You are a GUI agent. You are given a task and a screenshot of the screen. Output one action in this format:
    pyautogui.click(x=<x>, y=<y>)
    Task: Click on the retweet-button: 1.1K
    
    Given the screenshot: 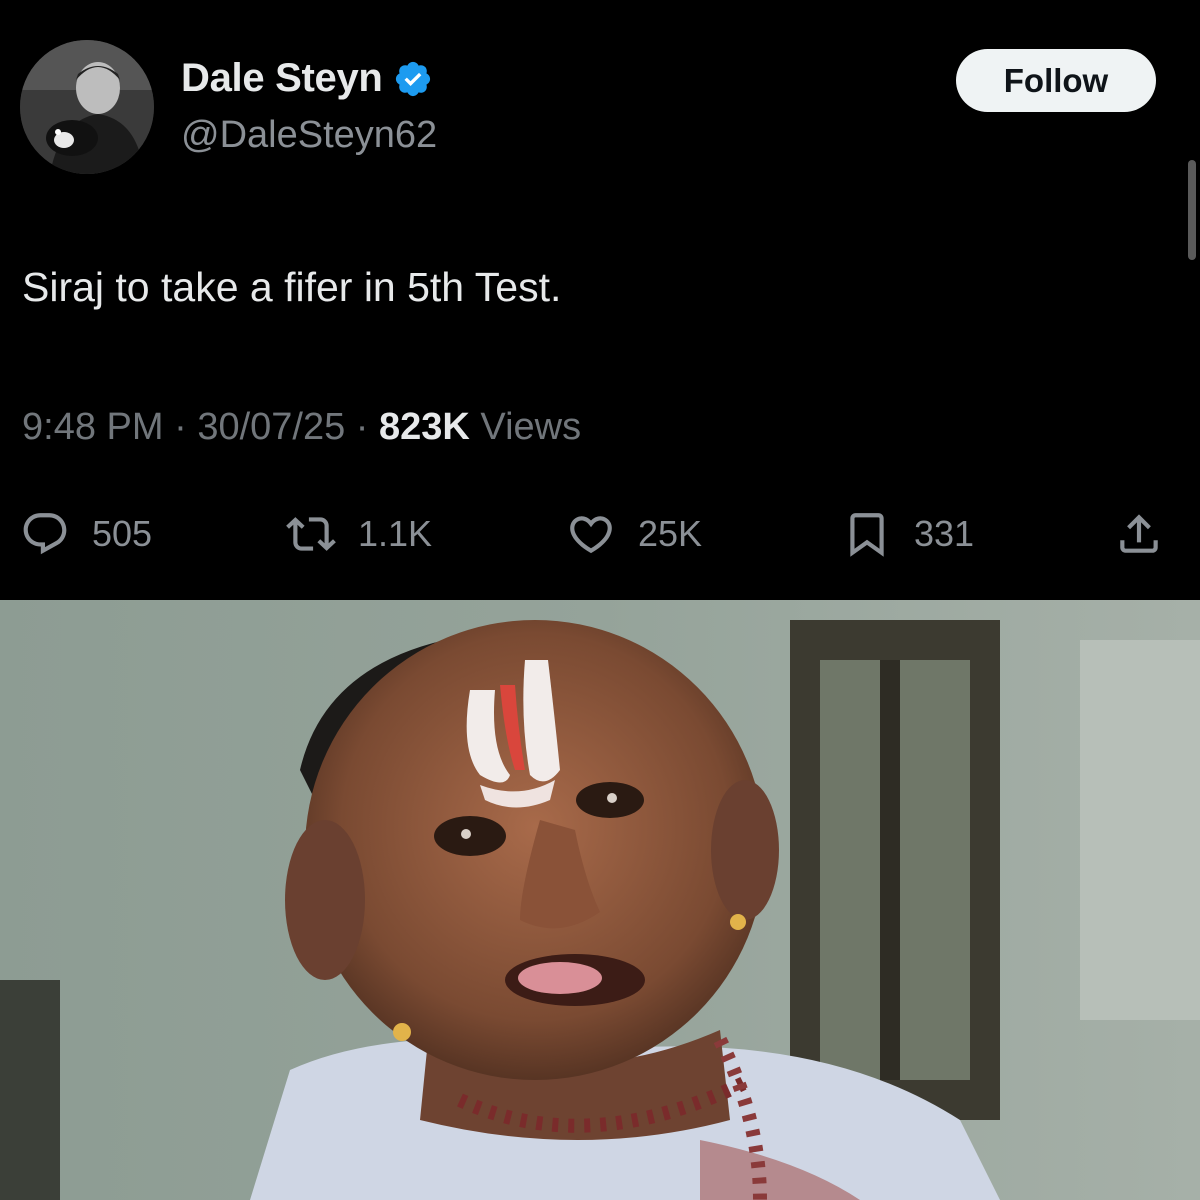 What is the action you would take?
    pyautogui.click(x=359, y=534)
    